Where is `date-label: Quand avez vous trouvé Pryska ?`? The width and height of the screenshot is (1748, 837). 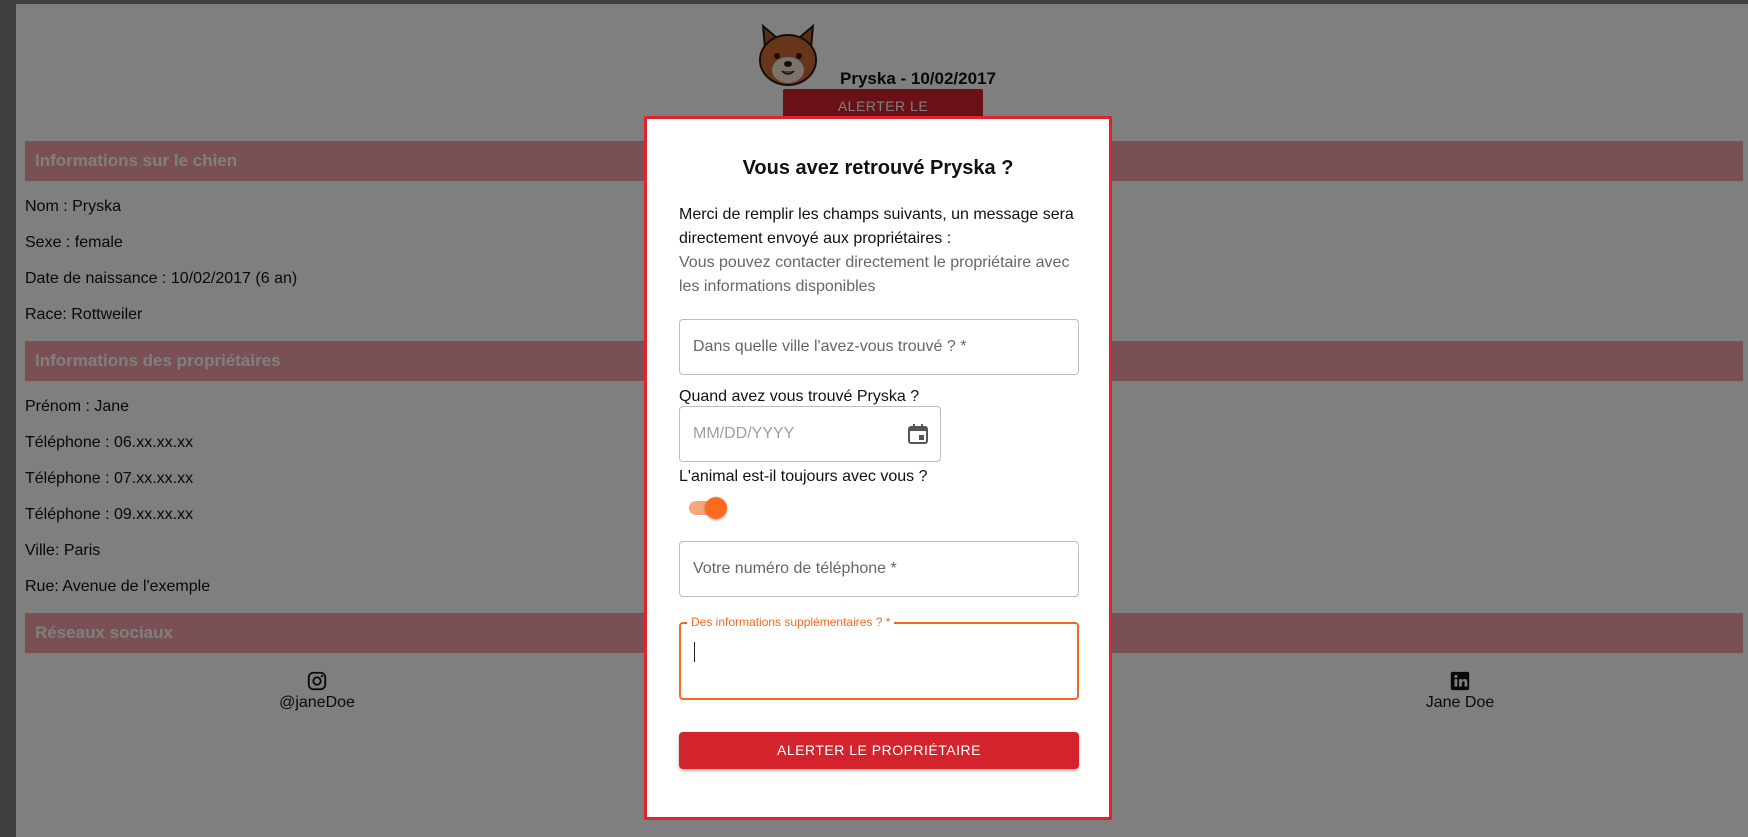
date-label: Quand avez vous trouvé Pryska ? is located at coordinates (799, 396).